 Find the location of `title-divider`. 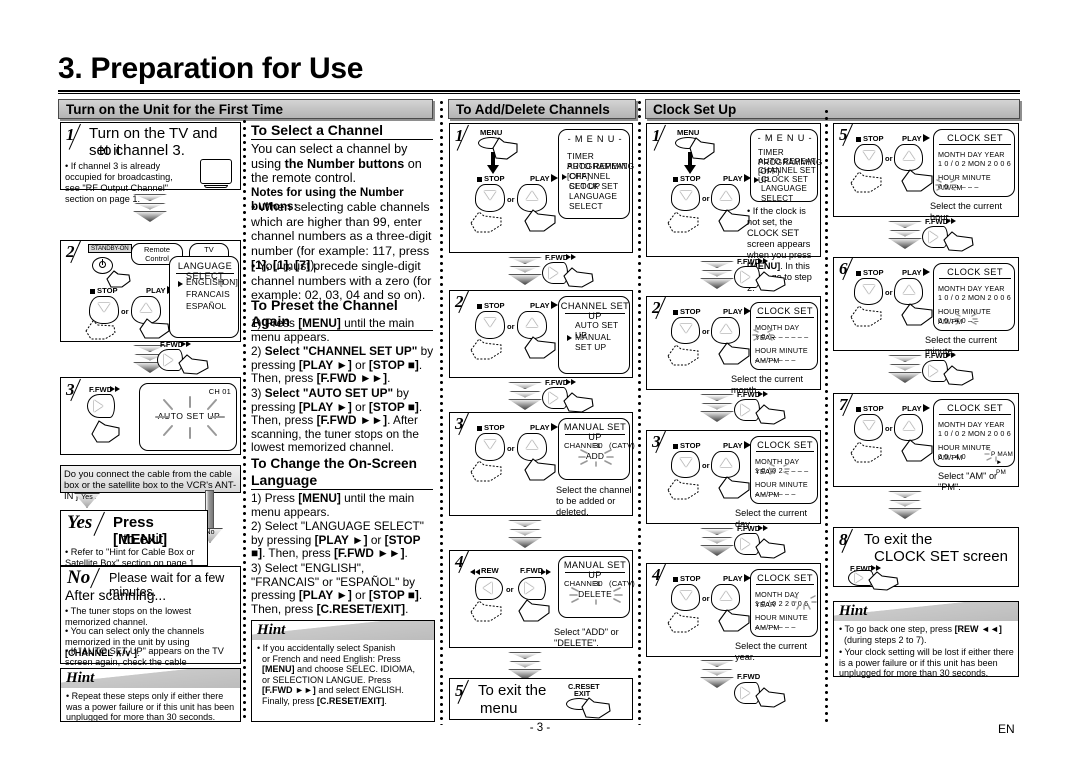

title-divider is located at coordinates (539, 92).